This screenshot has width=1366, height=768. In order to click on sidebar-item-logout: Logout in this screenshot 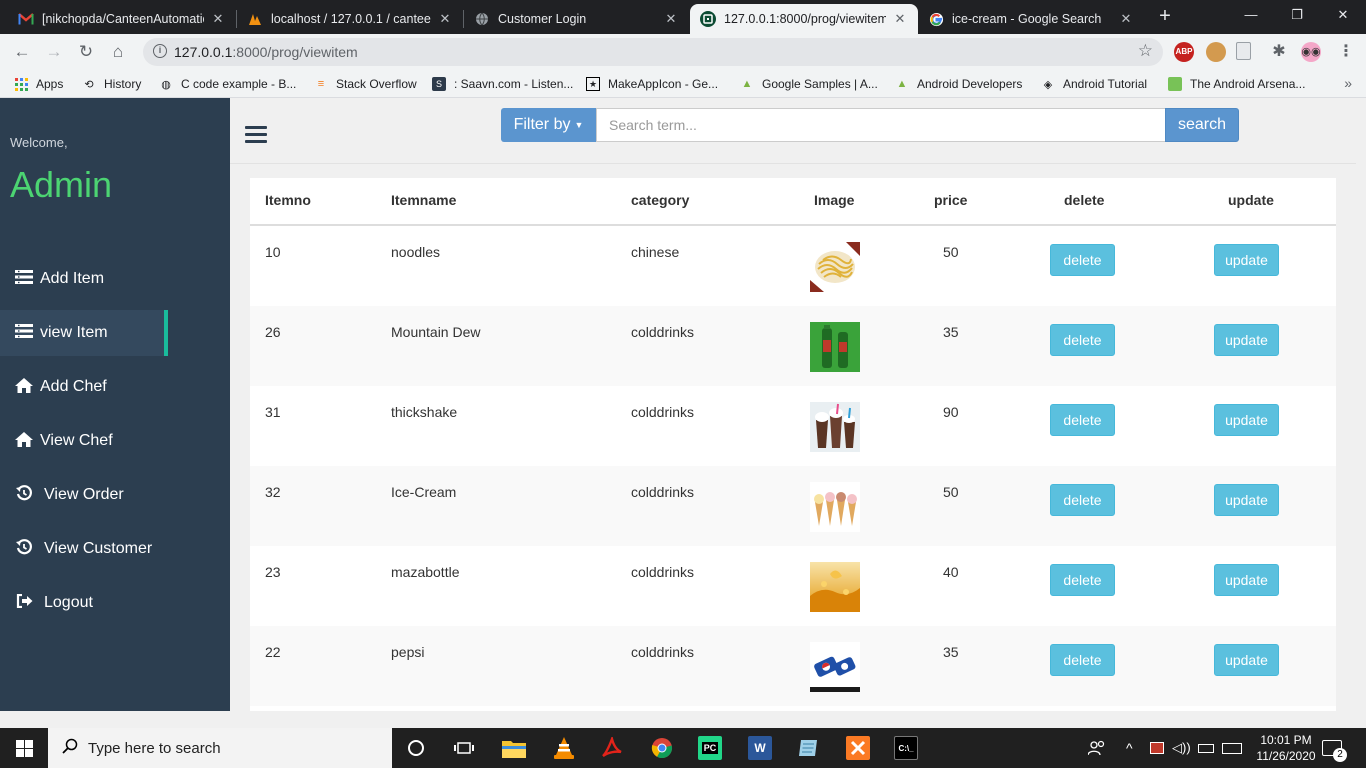, I will do `click(84, 603)`.